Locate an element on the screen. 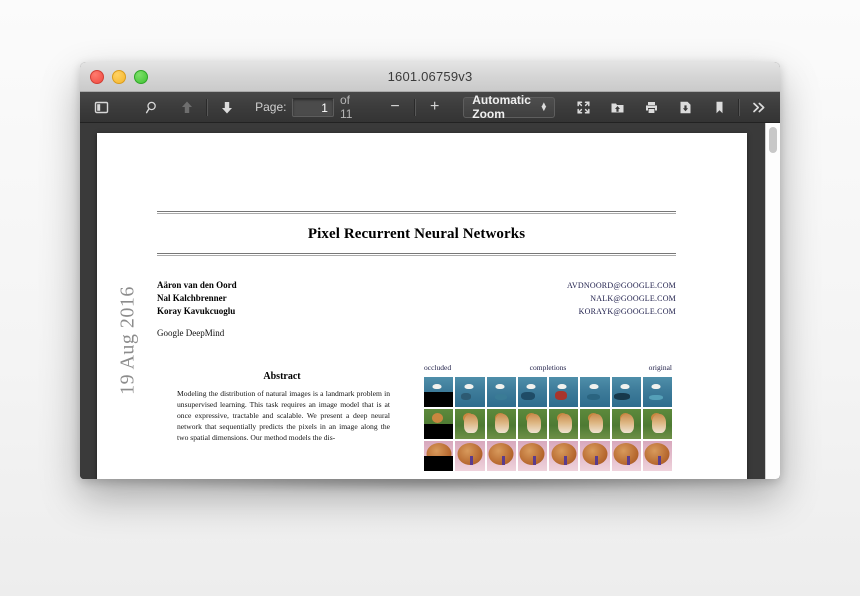 This screenshot has width=860, height=596. chevron-updown-icon: ▲ ▼ is located at coordinates (543, 106).